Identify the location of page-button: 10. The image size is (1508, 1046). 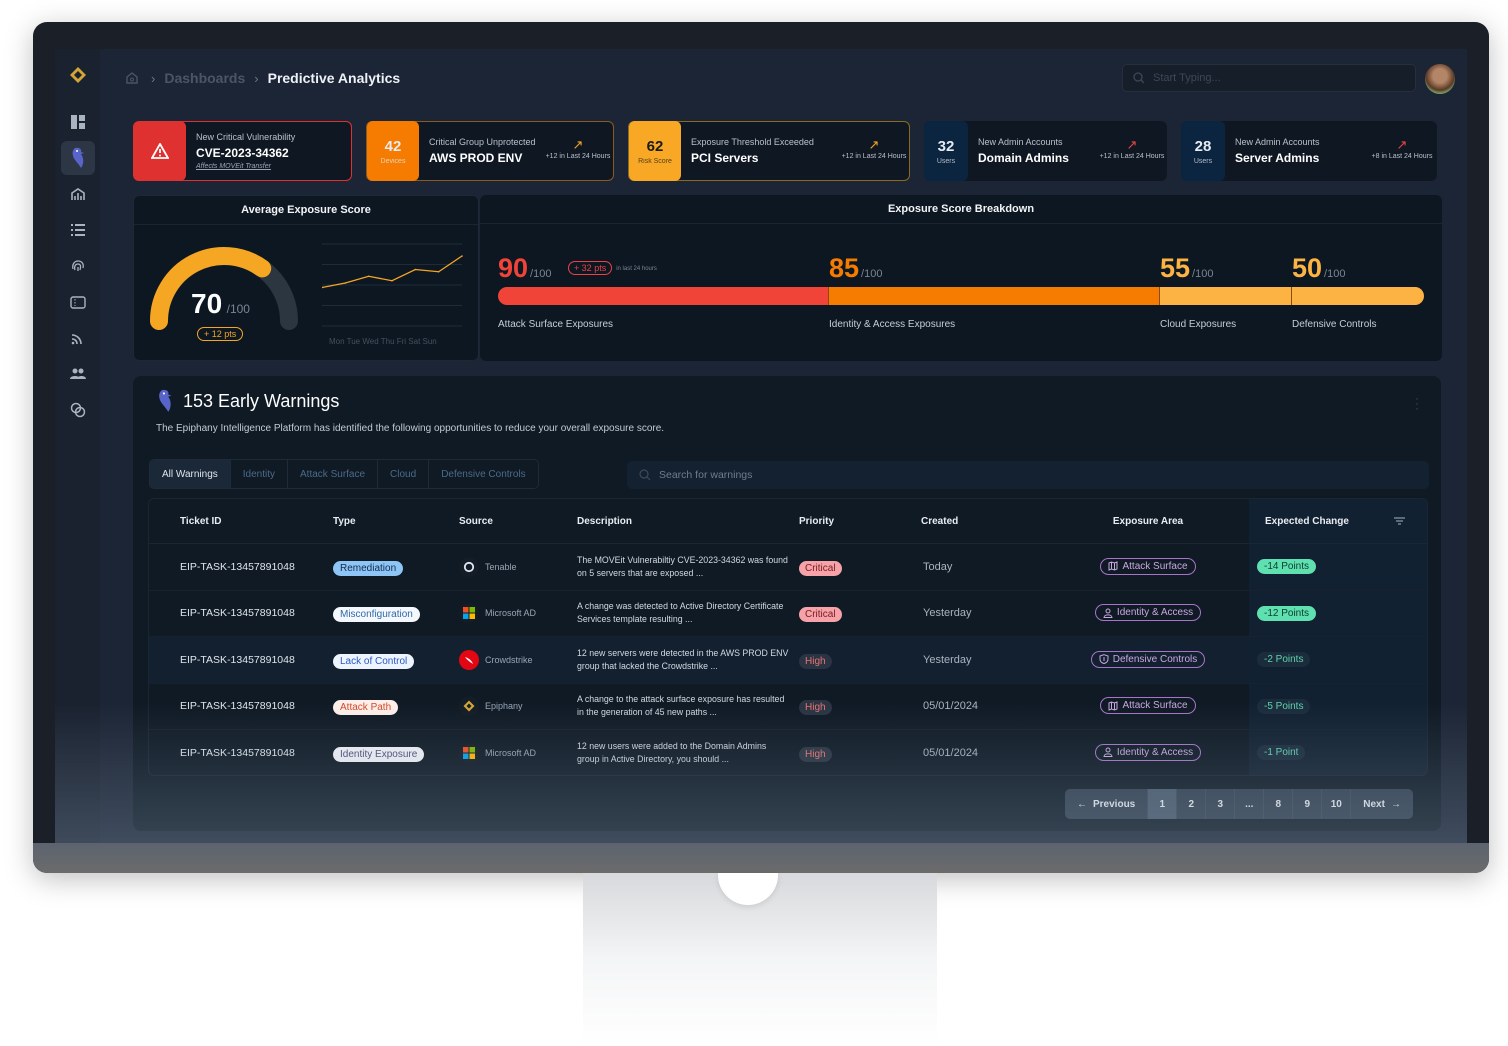
(1337, 804).